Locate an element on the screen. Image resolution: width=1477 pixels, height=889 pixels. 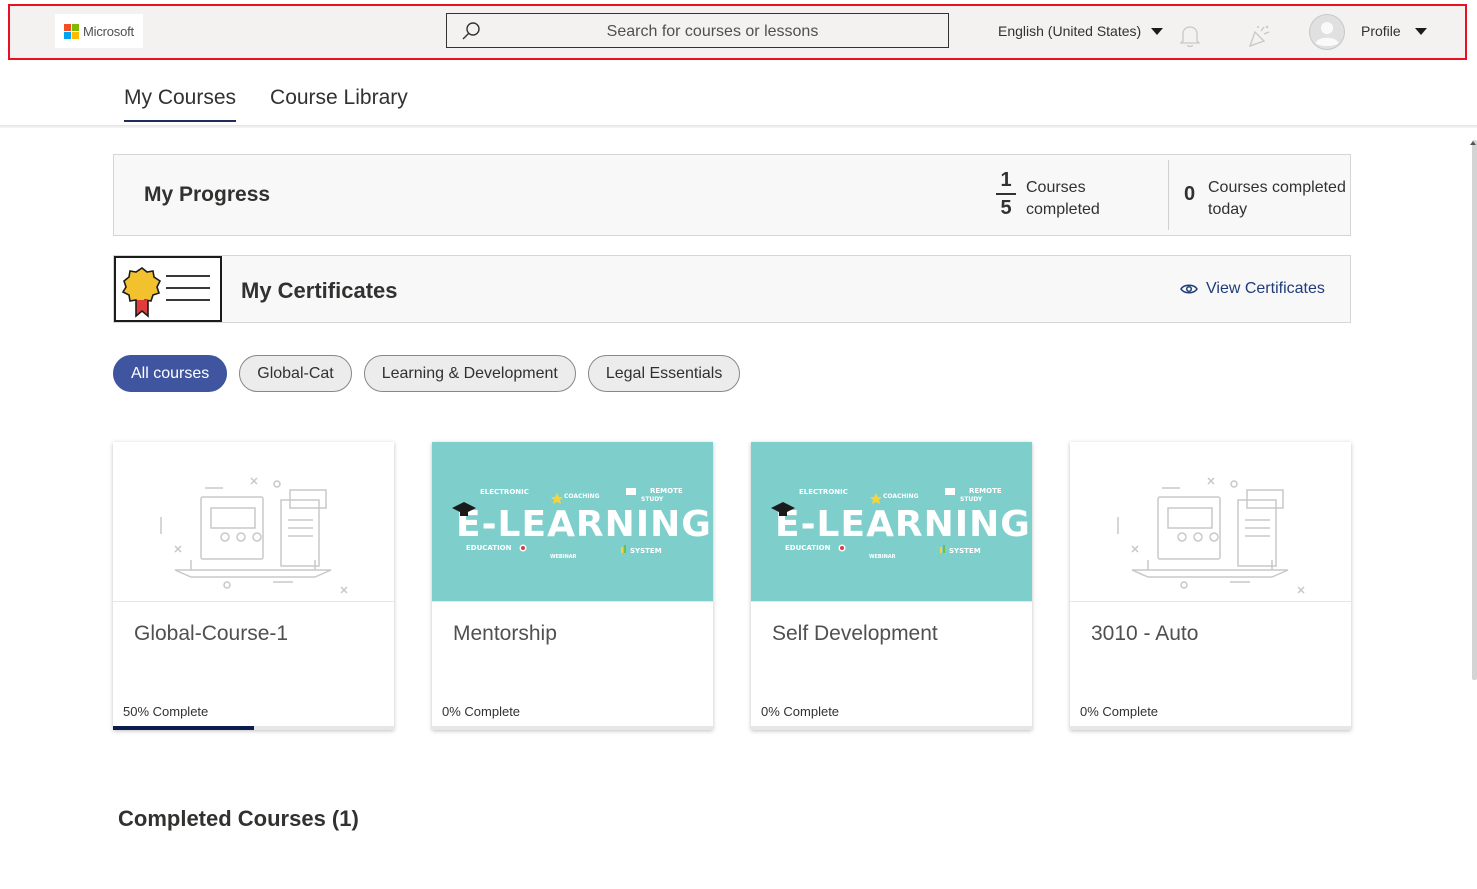
completed-count: 1 is located at coordinates (1006, 182).